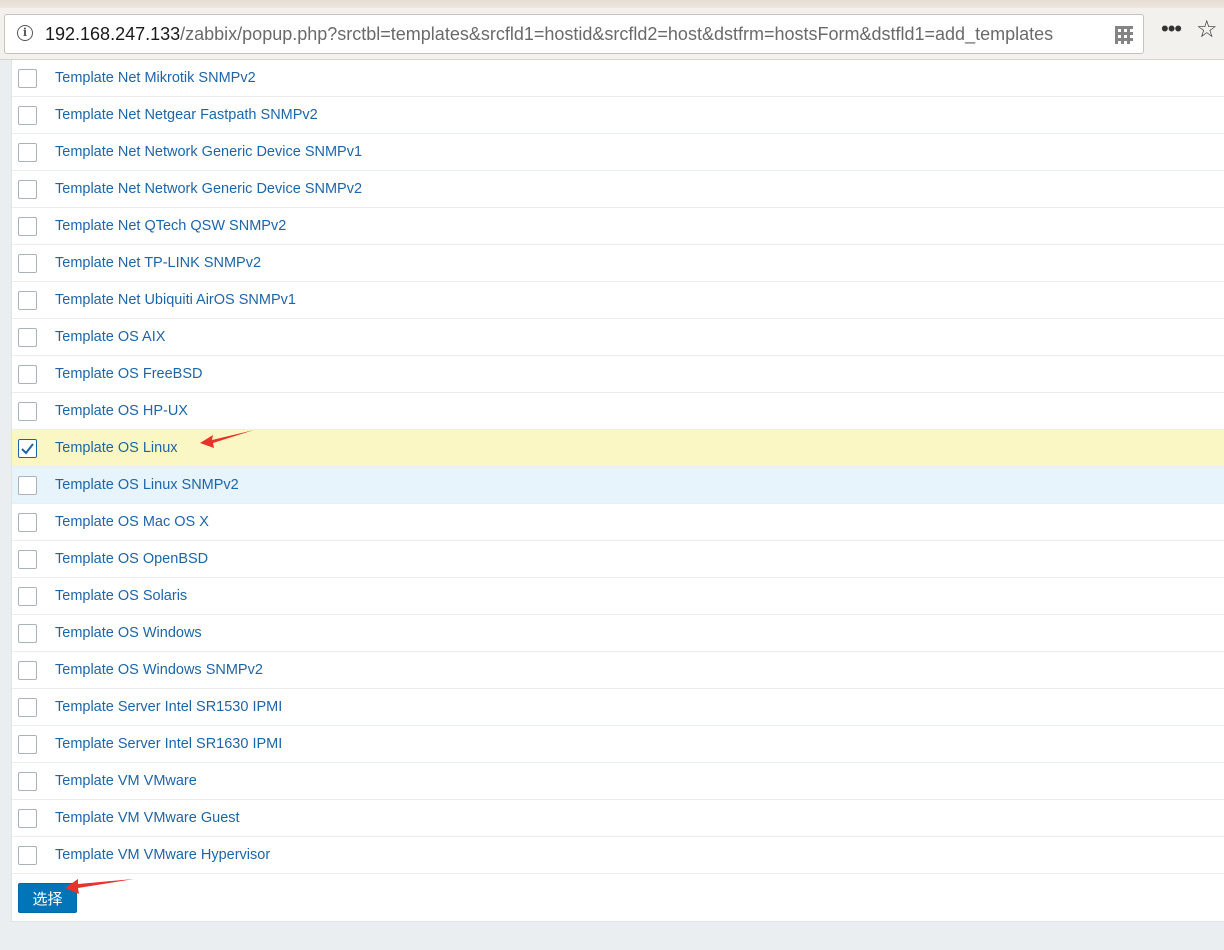 This screenshot has width=1224, height=950. Describe the element at coordinates (128, 374) in the screenshot. I see `template-link: Template OS FreeBSD` at that location.